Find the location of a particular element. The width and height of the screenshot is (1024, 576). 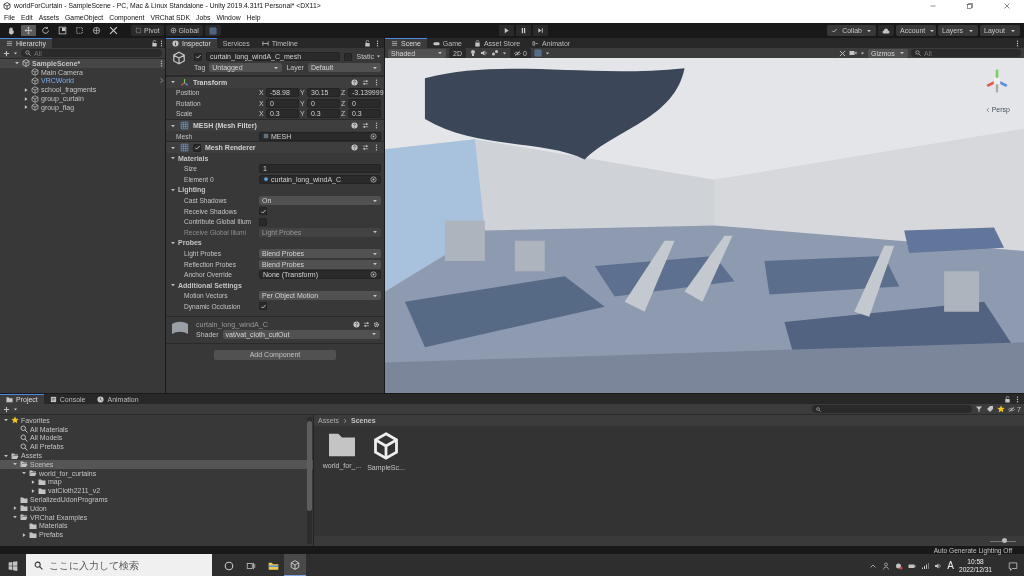

close-icon is located at coordinates (1007, 5).